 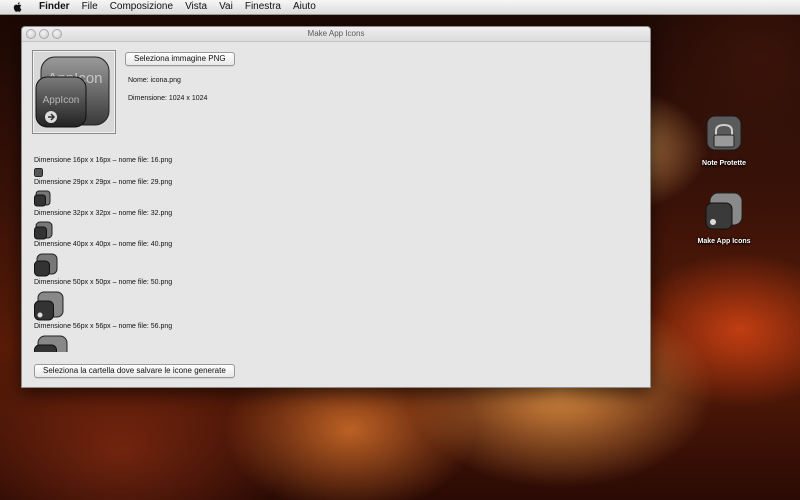 I want to click on minimize-window-button, so click(x=44, y=34).